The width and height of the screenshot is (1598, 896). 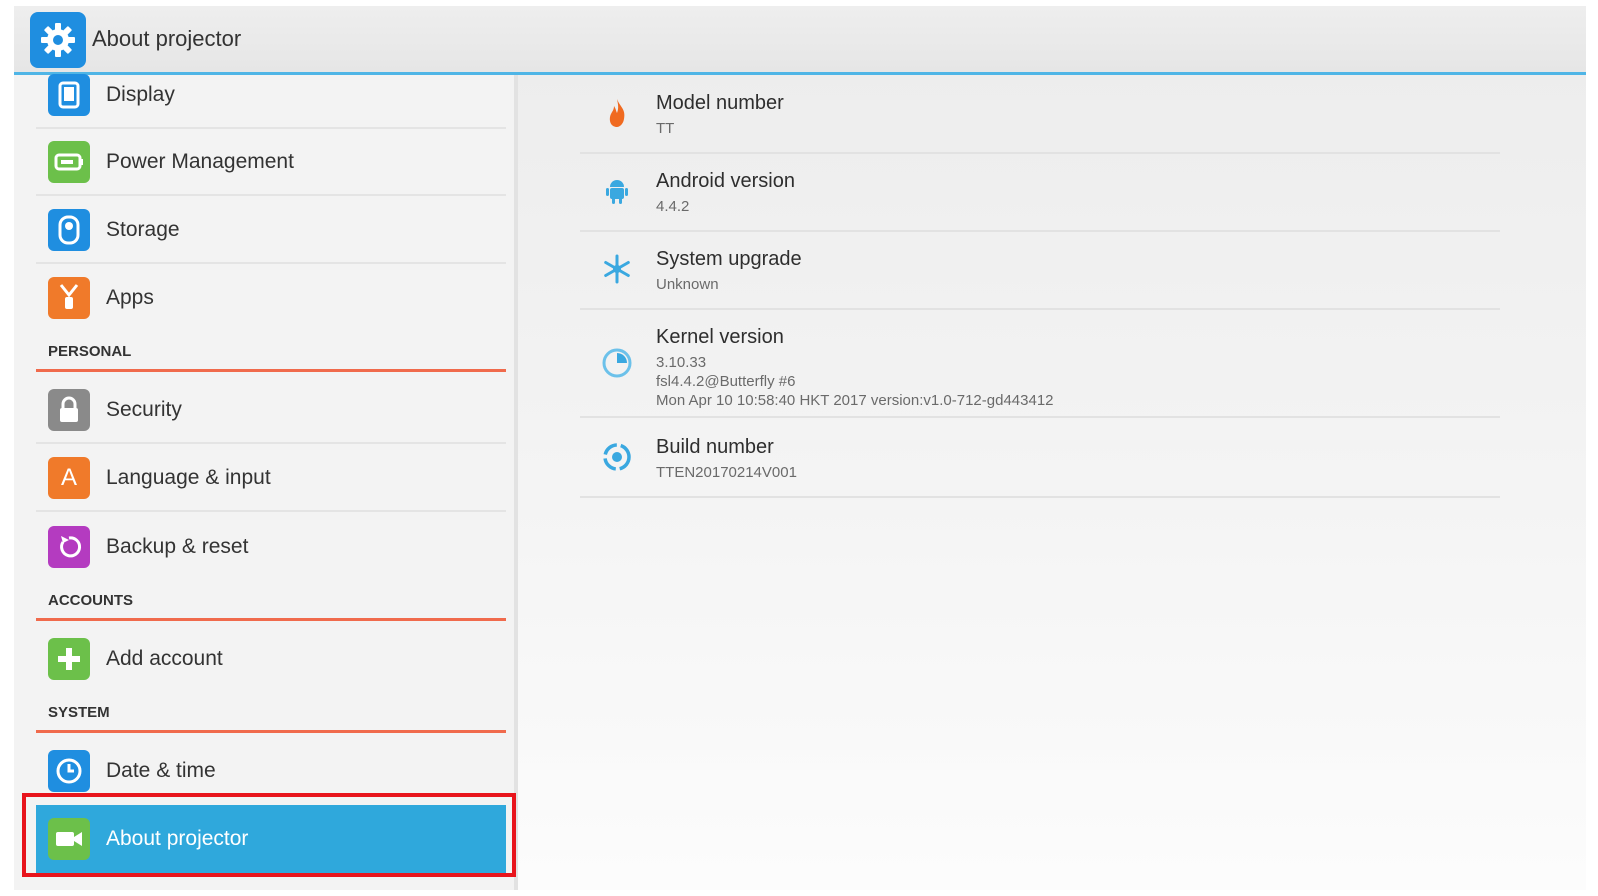 I want to click on info-title: System upgrade, so click(x=729, y=259).